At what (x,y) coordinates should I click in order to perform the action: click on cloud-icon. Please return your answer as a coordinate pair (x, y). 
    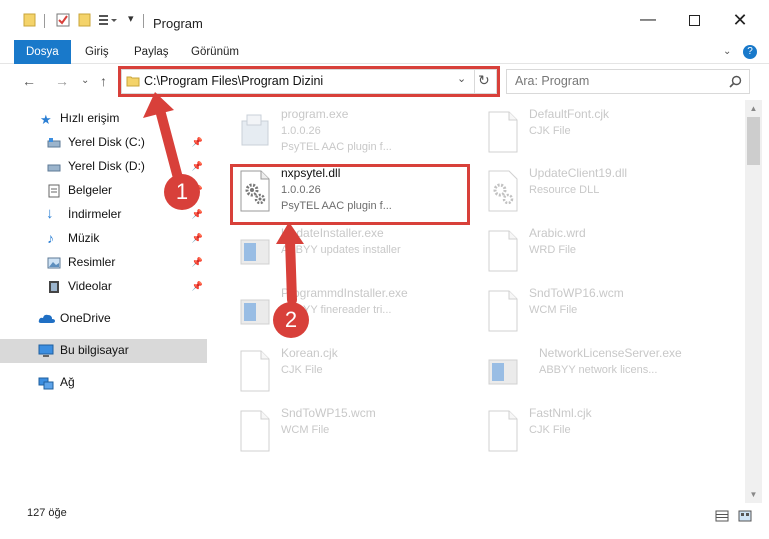
    Looking at the image, I should click on (46, 318).